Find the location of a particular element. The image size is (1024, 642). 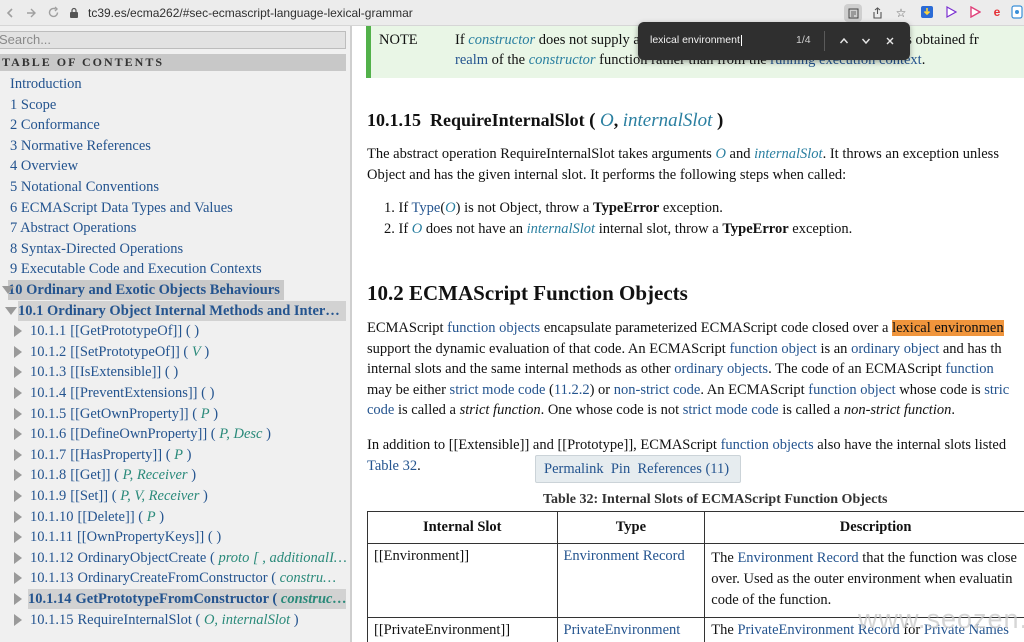

lock-icon is located at coordinates (74, 13).